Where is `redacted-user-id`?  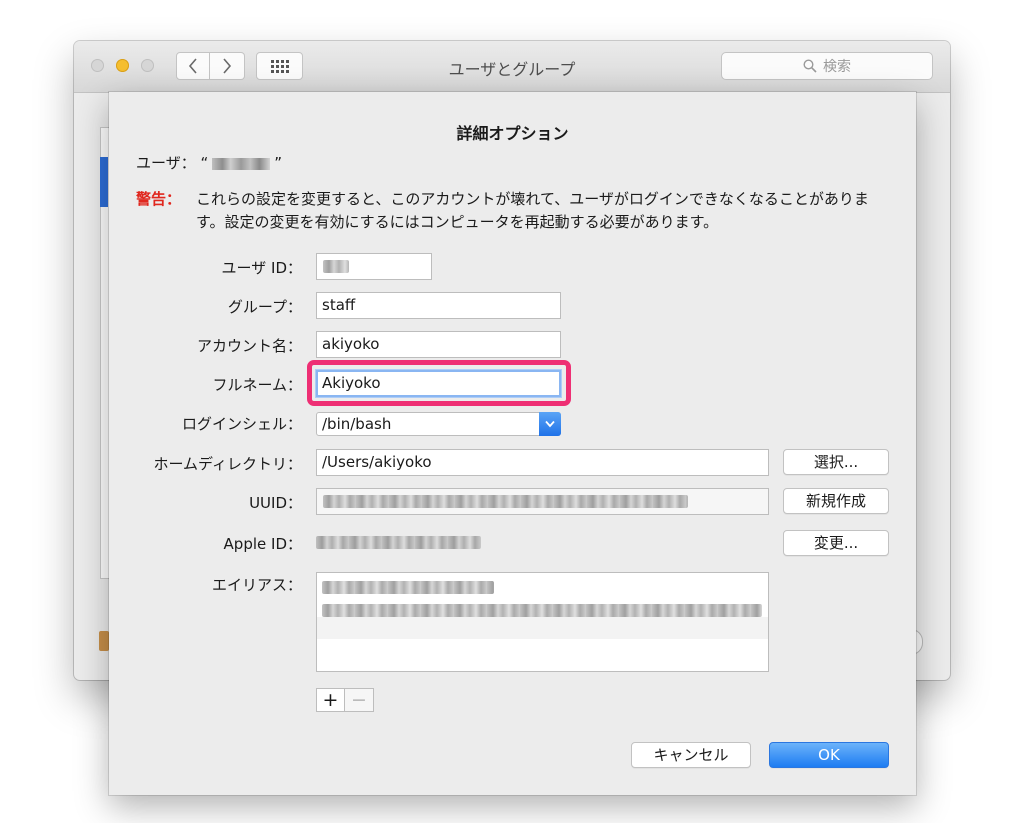
redacted-user-id is located at coordinates (336, 266).